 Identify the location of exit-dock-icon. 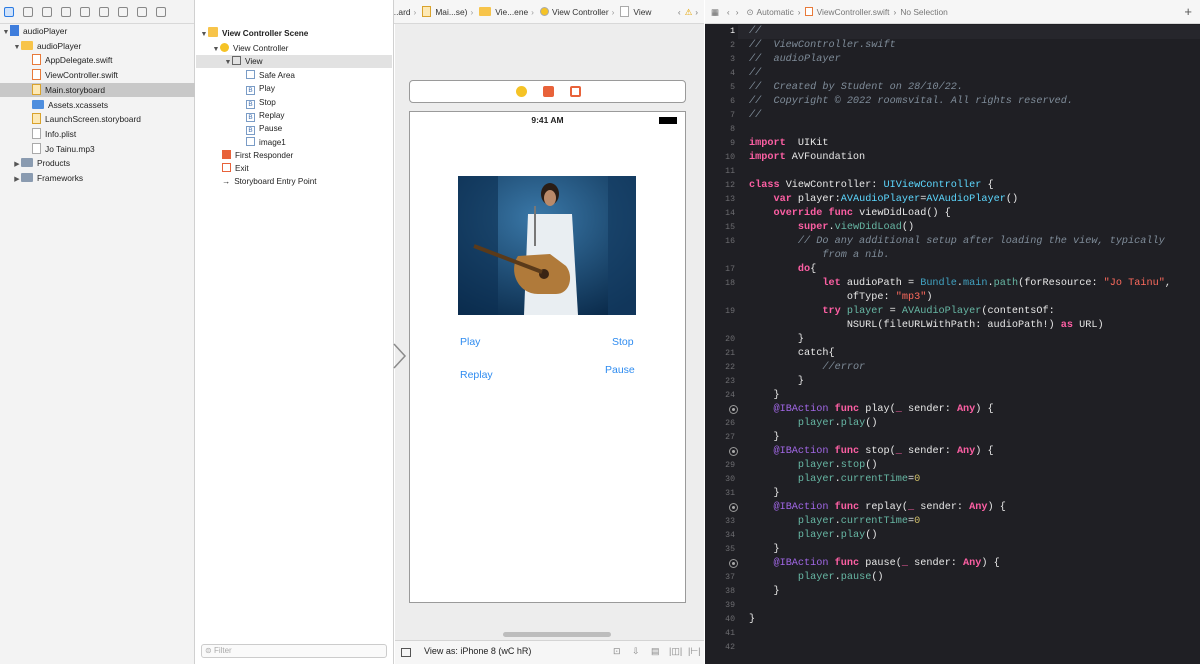
(575, 91).